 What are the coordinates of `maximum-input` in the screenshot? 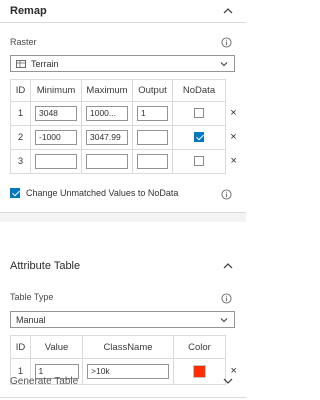 It's located at (107, 161).